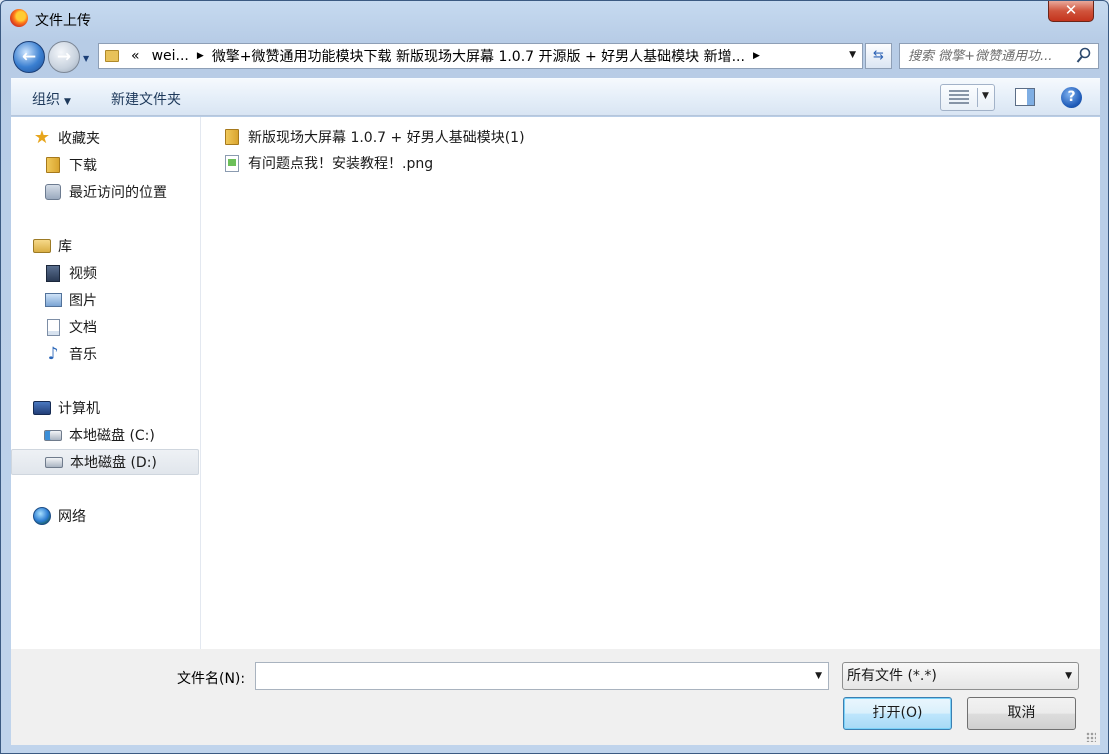 This screenshot has width=1109, height=754. Describe the element at coordinates (19, 18) in the screenshot. I see `firefox-icon` at that location.